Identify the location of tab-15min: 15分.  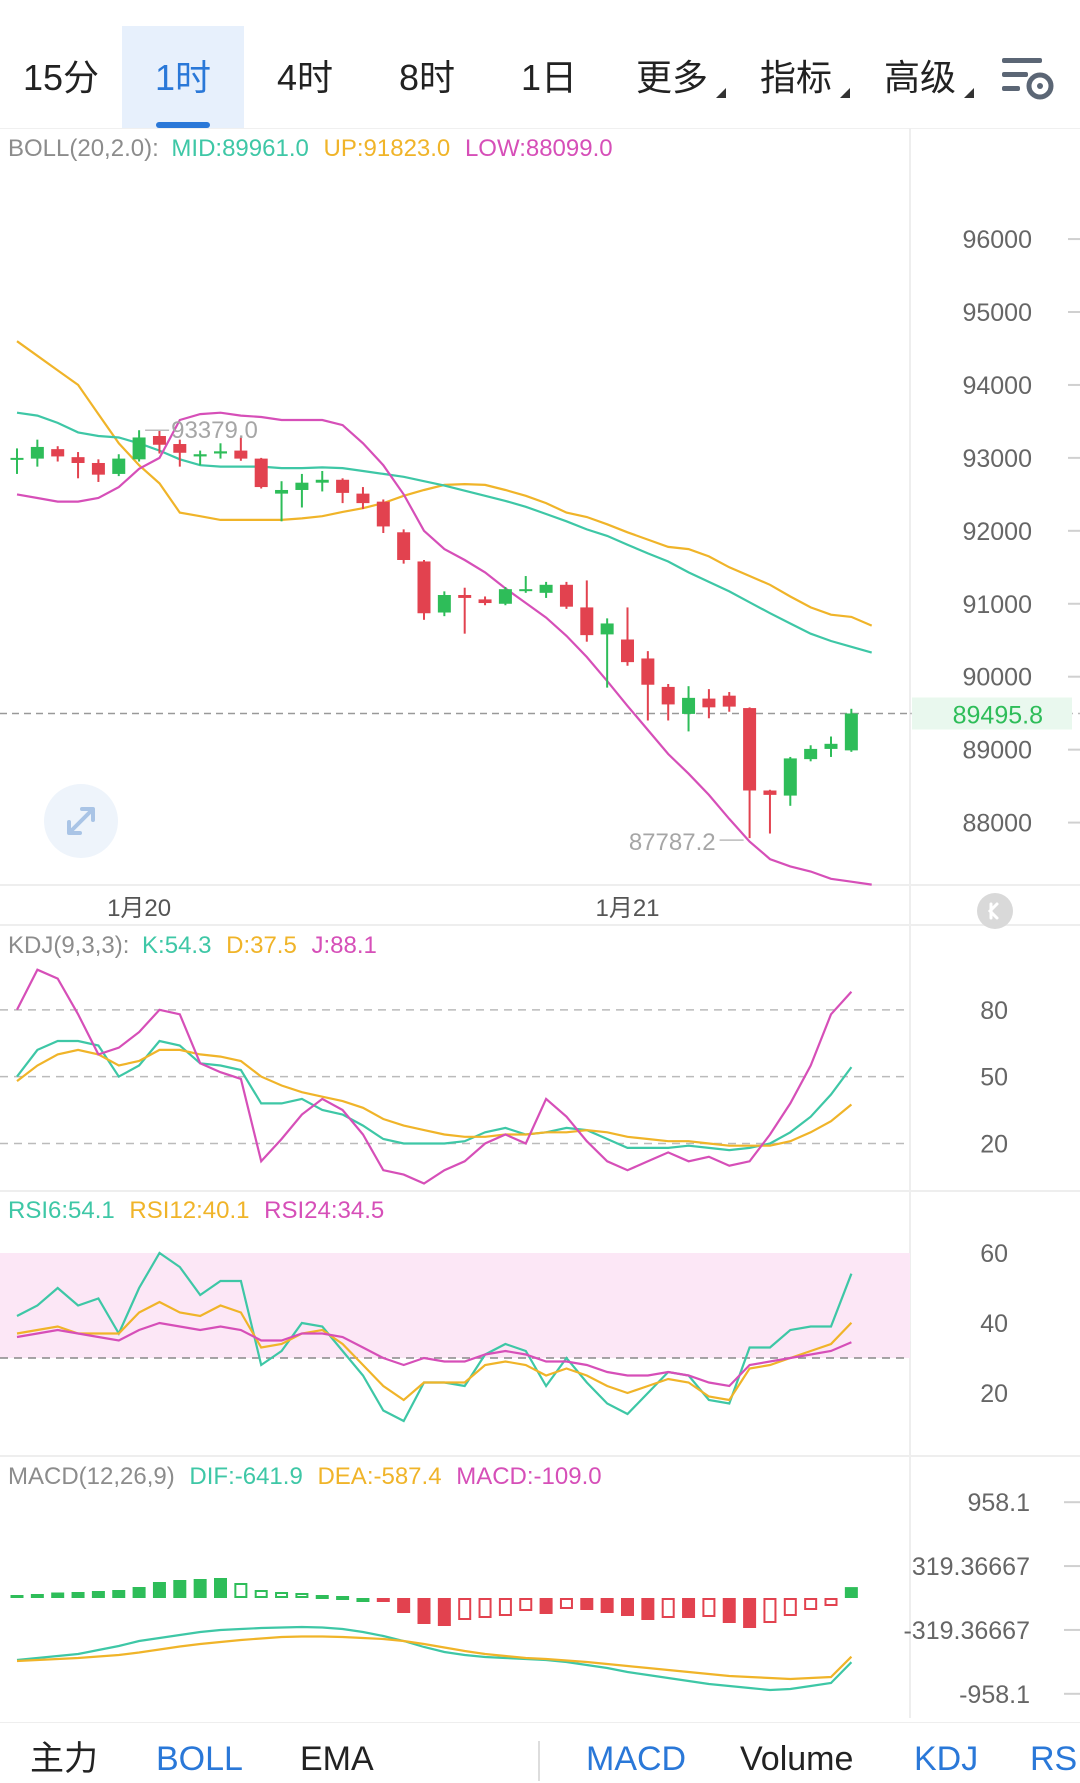
(61, 77).